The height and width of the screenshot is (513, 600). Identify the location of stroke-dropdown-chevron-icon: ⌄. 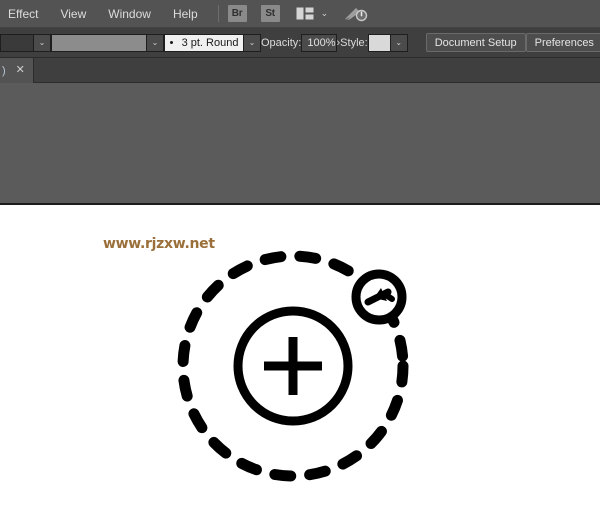
(155, 42).